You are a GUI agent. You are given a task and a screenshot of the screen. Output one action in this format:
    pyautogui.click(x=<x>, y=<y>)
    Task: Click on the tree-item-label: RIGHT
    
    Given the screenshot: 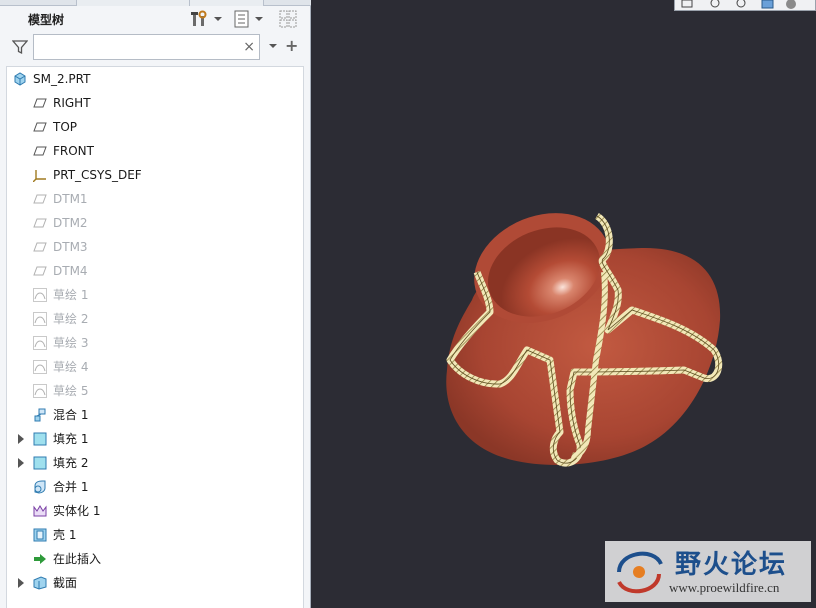 What is the action you would take?
    pyautogui.click(x=72, y=103)
    